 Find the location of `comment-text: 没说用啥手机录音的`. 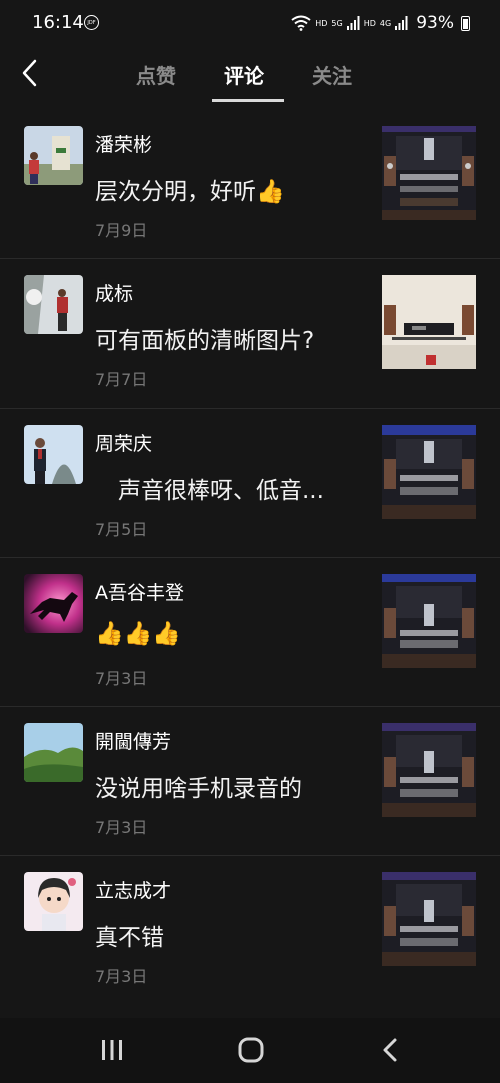

comment-text: 没说用啥手机录音的 is located at coordinates (198, 789).